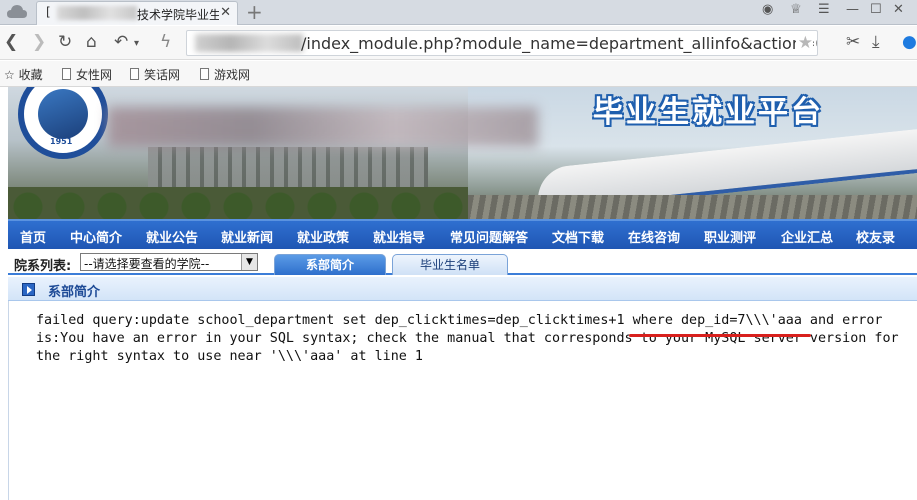 The width and height of the screenshot is (917, 500). Describe the element at coordinates (11, 75) in the screenshot. I see `star-outline-icon: ☆` at that location.